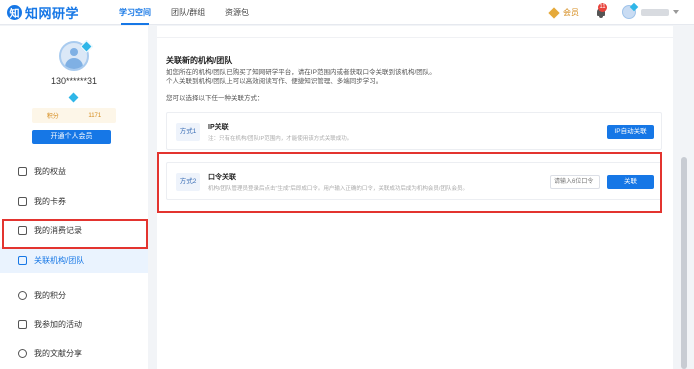 The width and height of the screenshot is (694, 369). What do you see at coordinates (14, 12) in the screenshot?
I see `logo-icon: 知` at bounding box center [14, 12].